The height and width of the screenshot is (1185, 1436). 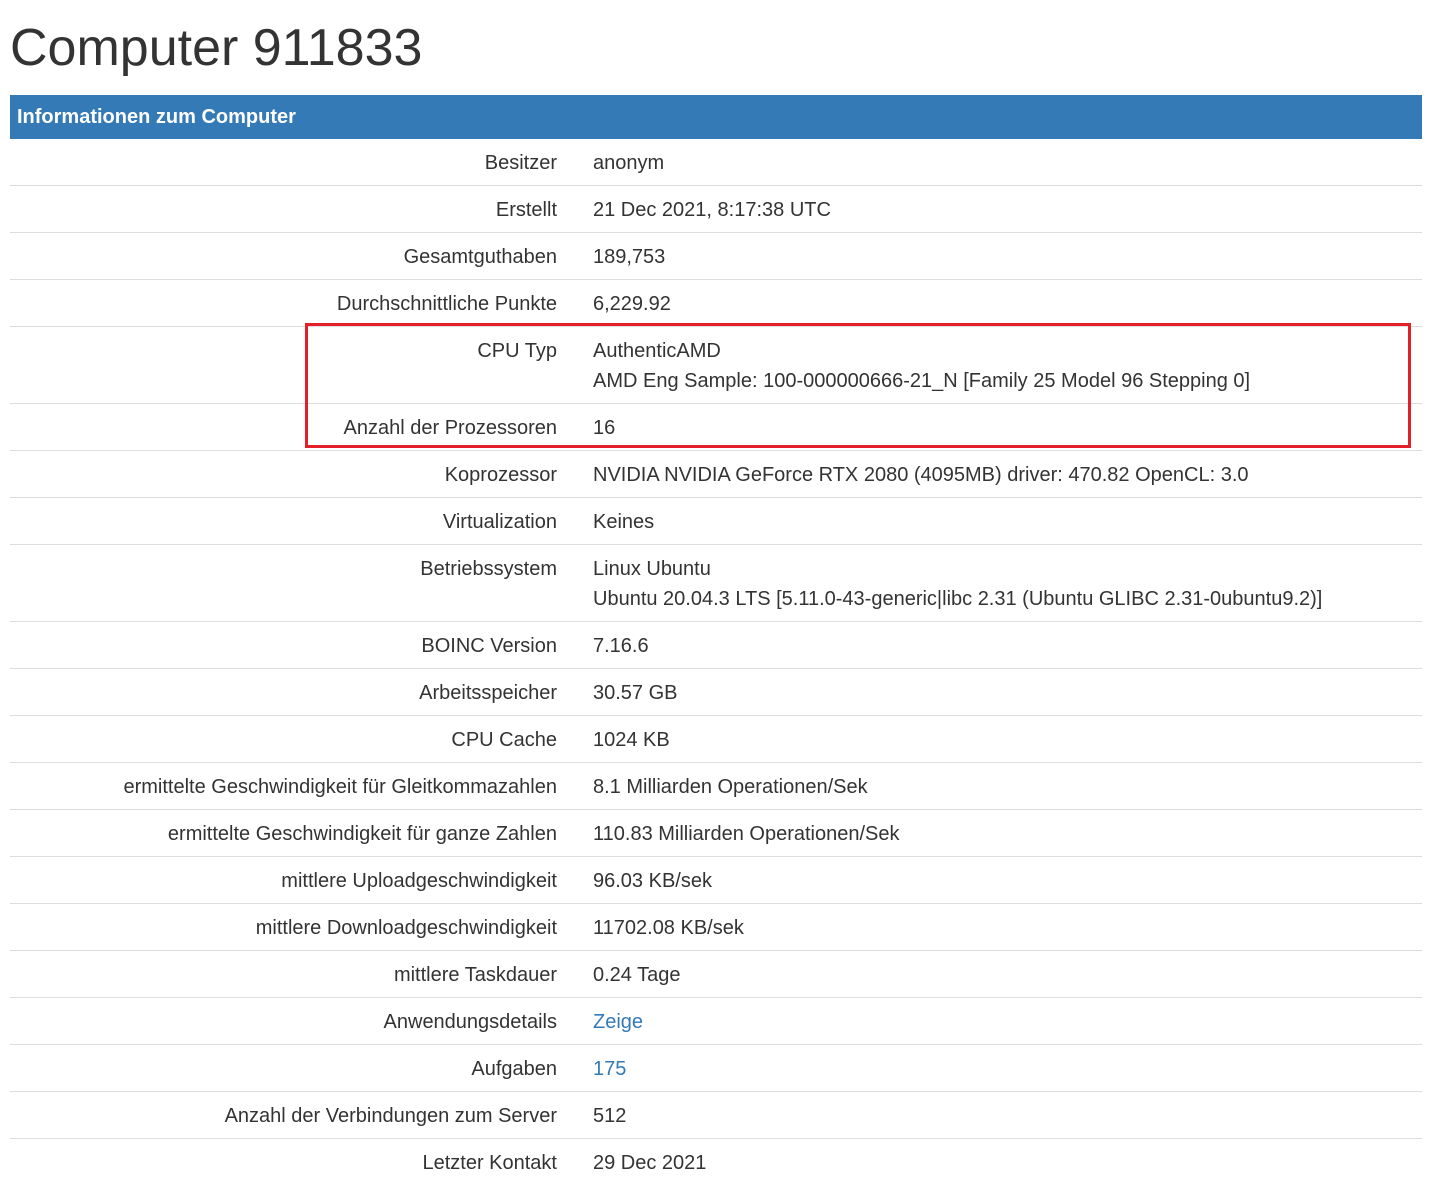 I want to click on row-value: 0.24 Tage, so click(x=1007, y=974).